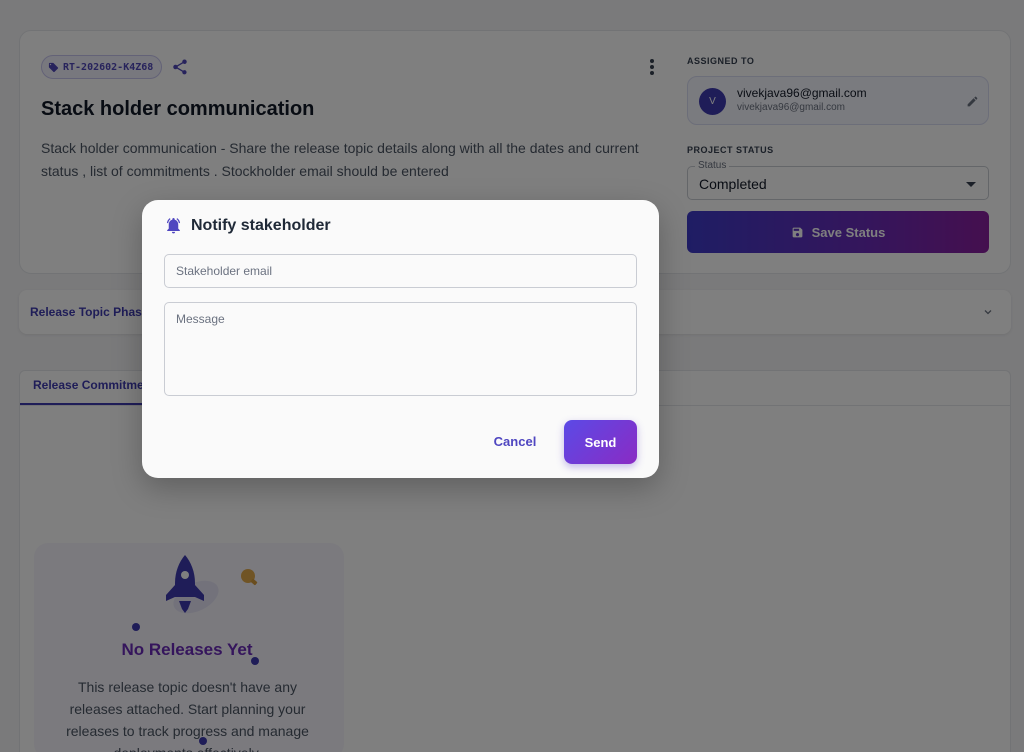 This screenshot has width=1024, height=752. What do you see at coordinates (515, 441) in the screenshot?
I see `cancel-button: Cancel` at bounding box center [515, 441].